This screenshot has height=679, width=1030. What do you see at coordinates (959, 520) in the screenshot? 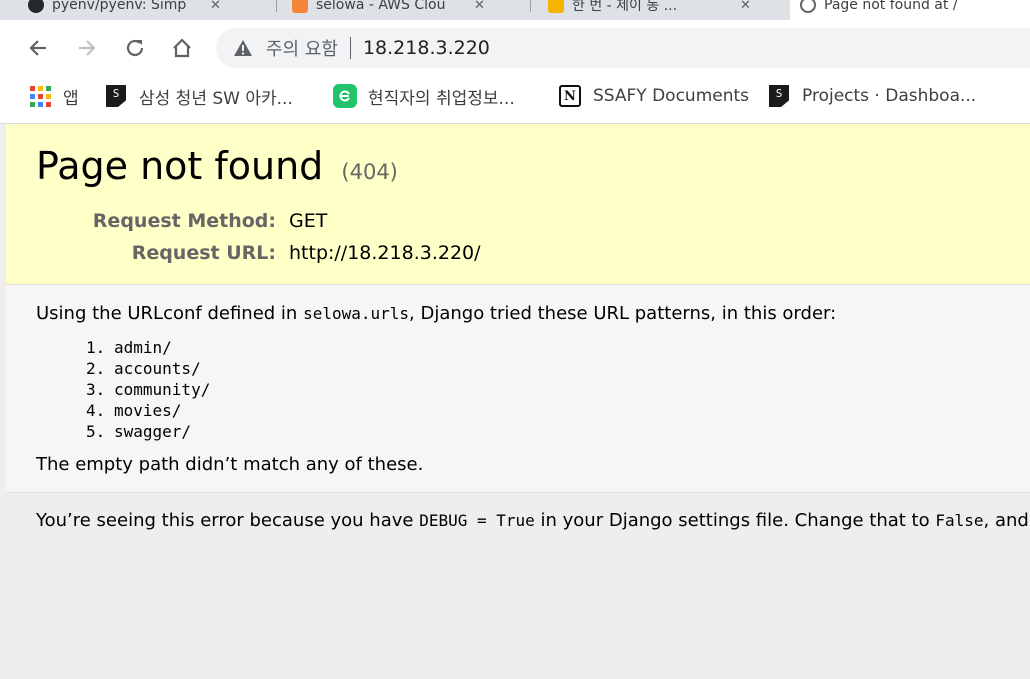
I see `debug-false-value: False` at bounding box center [959, 520].